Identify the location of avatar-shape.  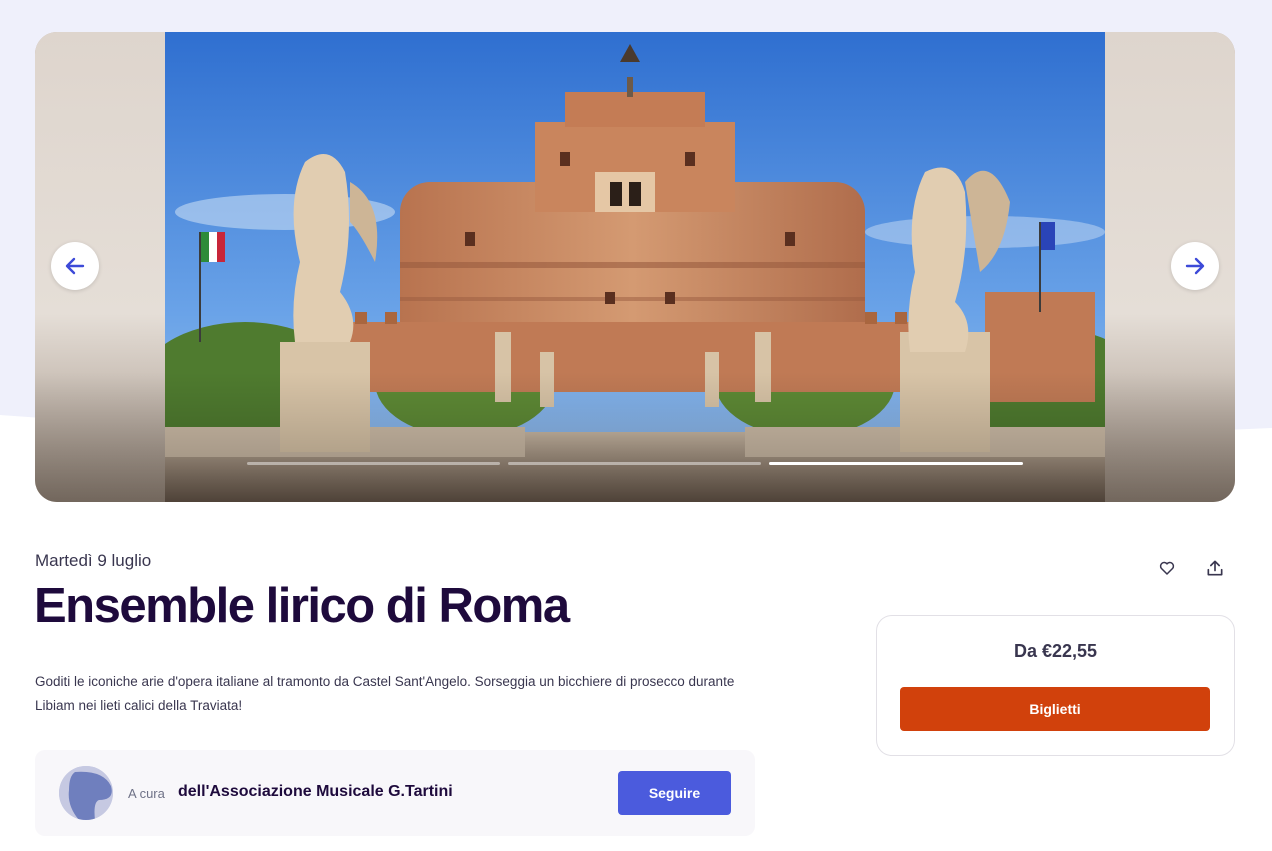
(86, 793).